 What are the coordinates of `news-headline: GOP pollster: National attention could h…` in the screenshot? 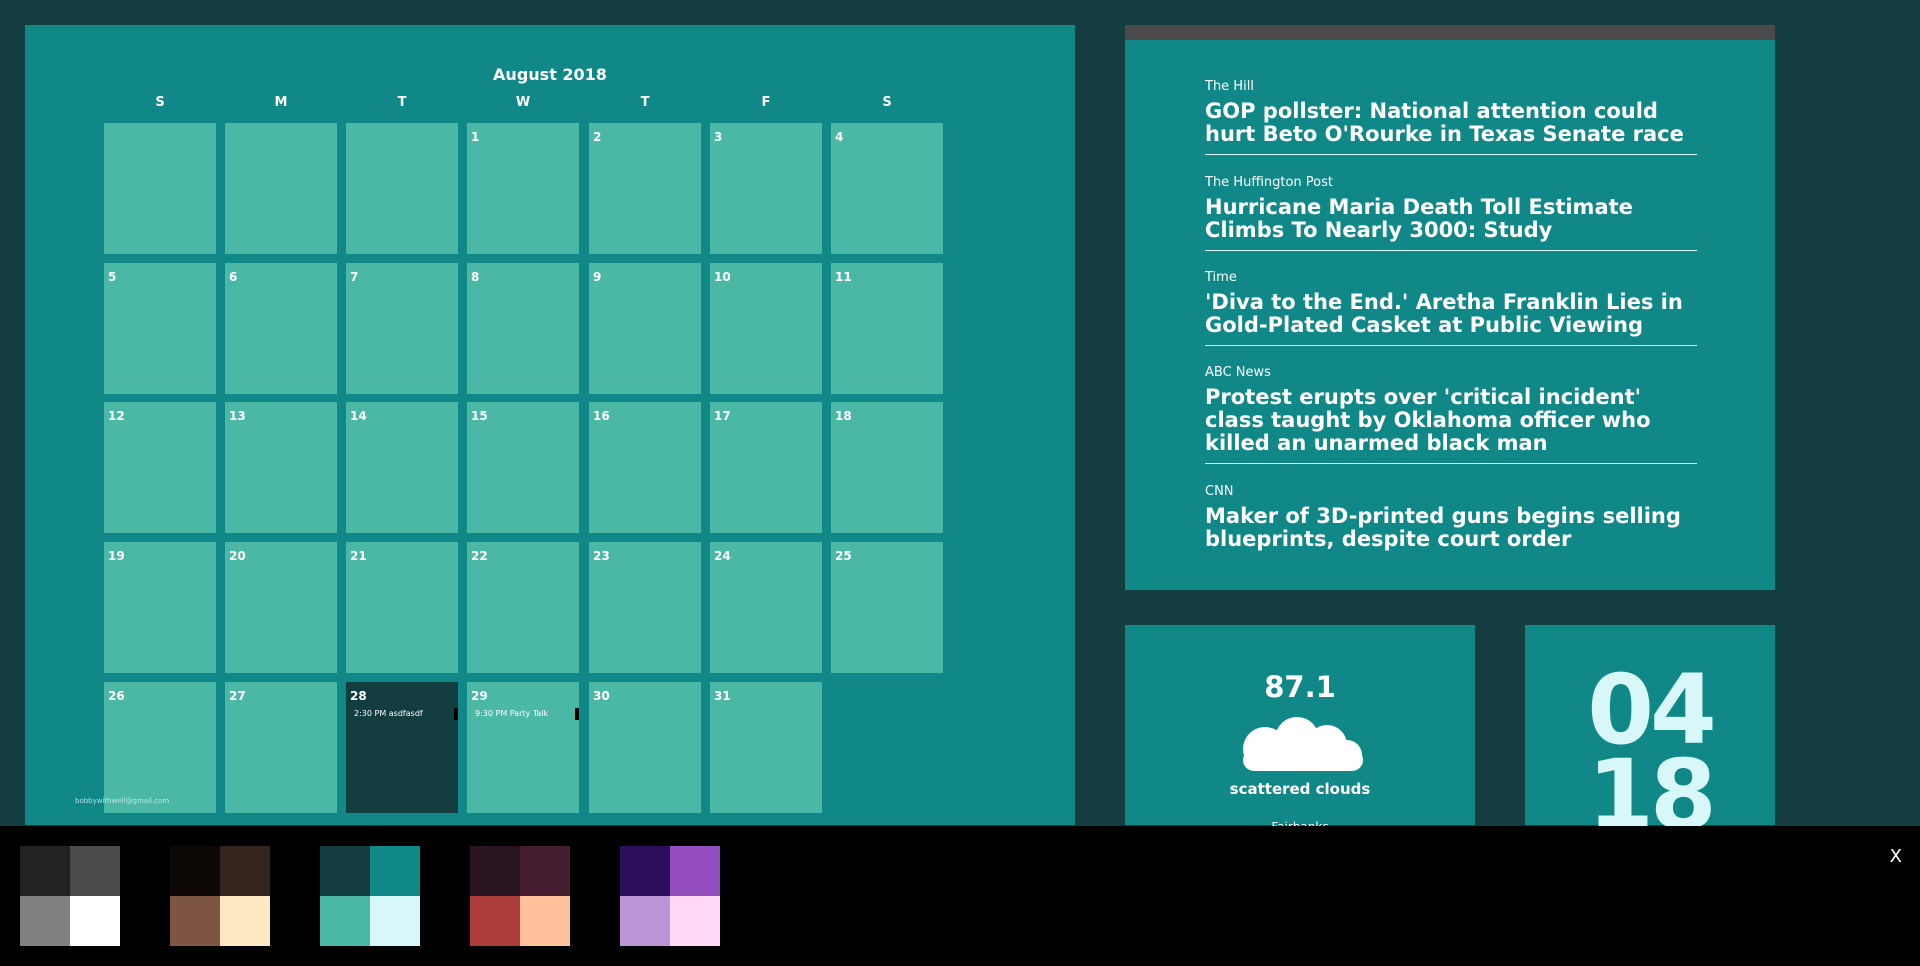 It's located at (1451, 127).